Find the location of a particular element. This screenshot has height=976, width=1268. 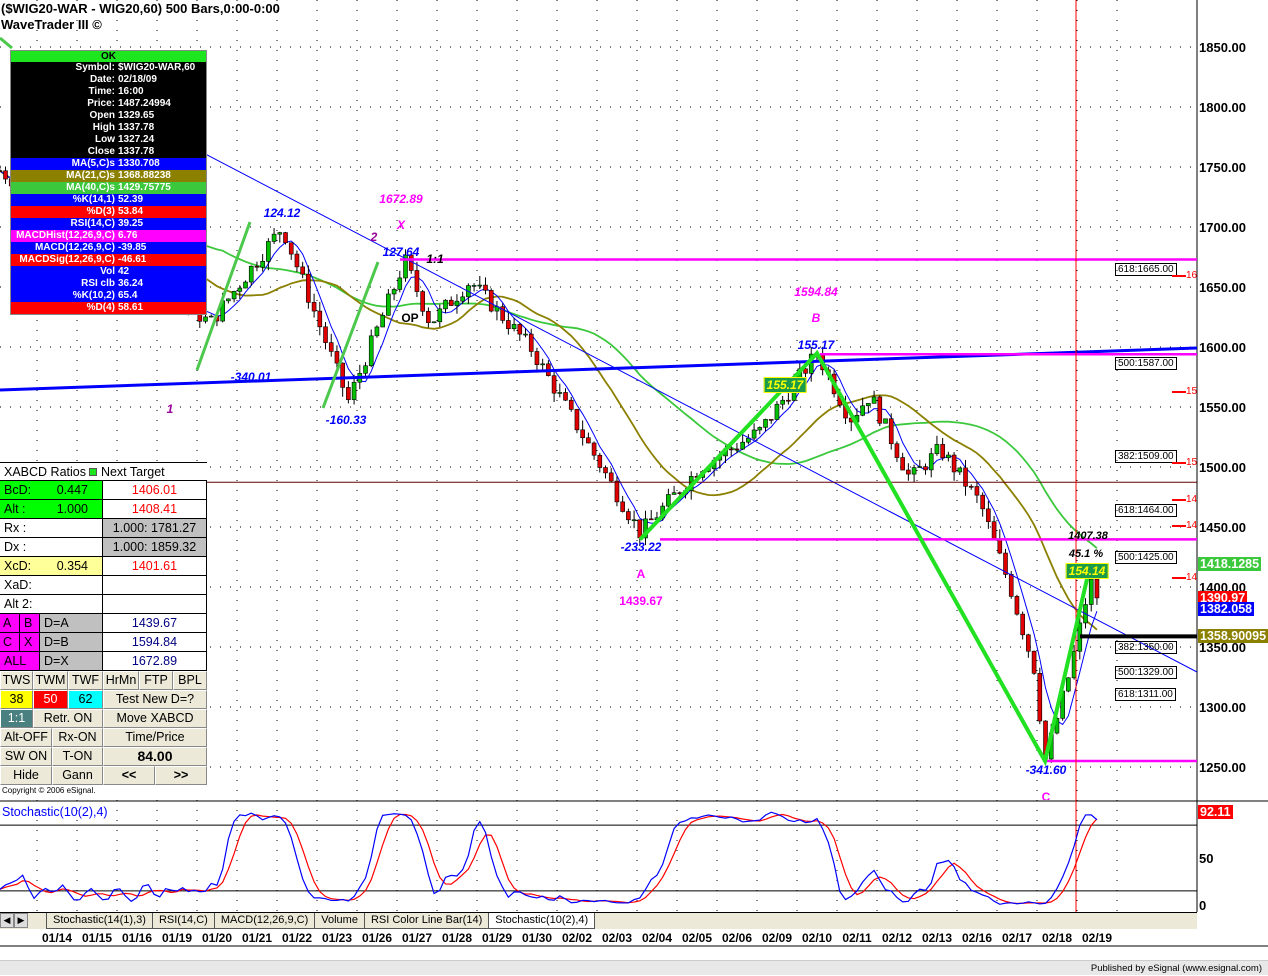

annotation-x-price: 1672.89 is located at coordinates (401, 199).